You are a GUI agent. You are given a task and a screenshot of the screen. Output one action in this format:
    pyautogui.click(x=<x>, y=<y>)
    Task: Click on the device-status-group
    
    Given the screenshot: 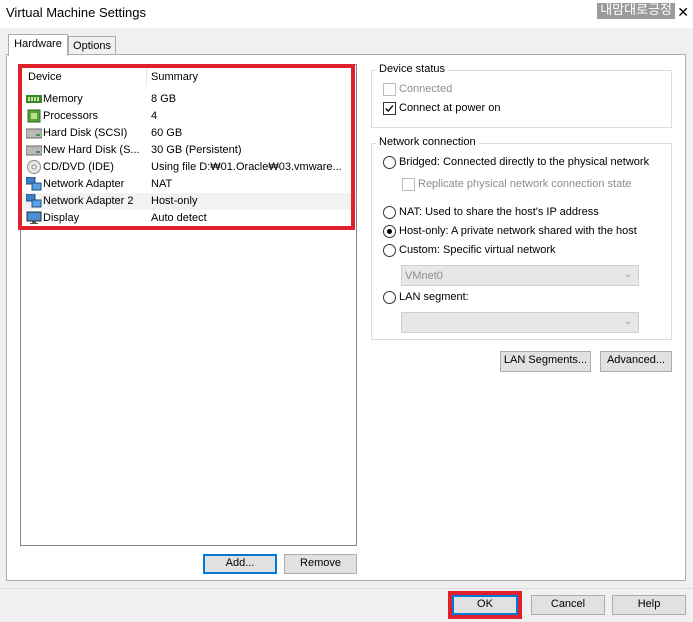 What is the action you would take?
    pyautogui.click(x=521, y=99)
    